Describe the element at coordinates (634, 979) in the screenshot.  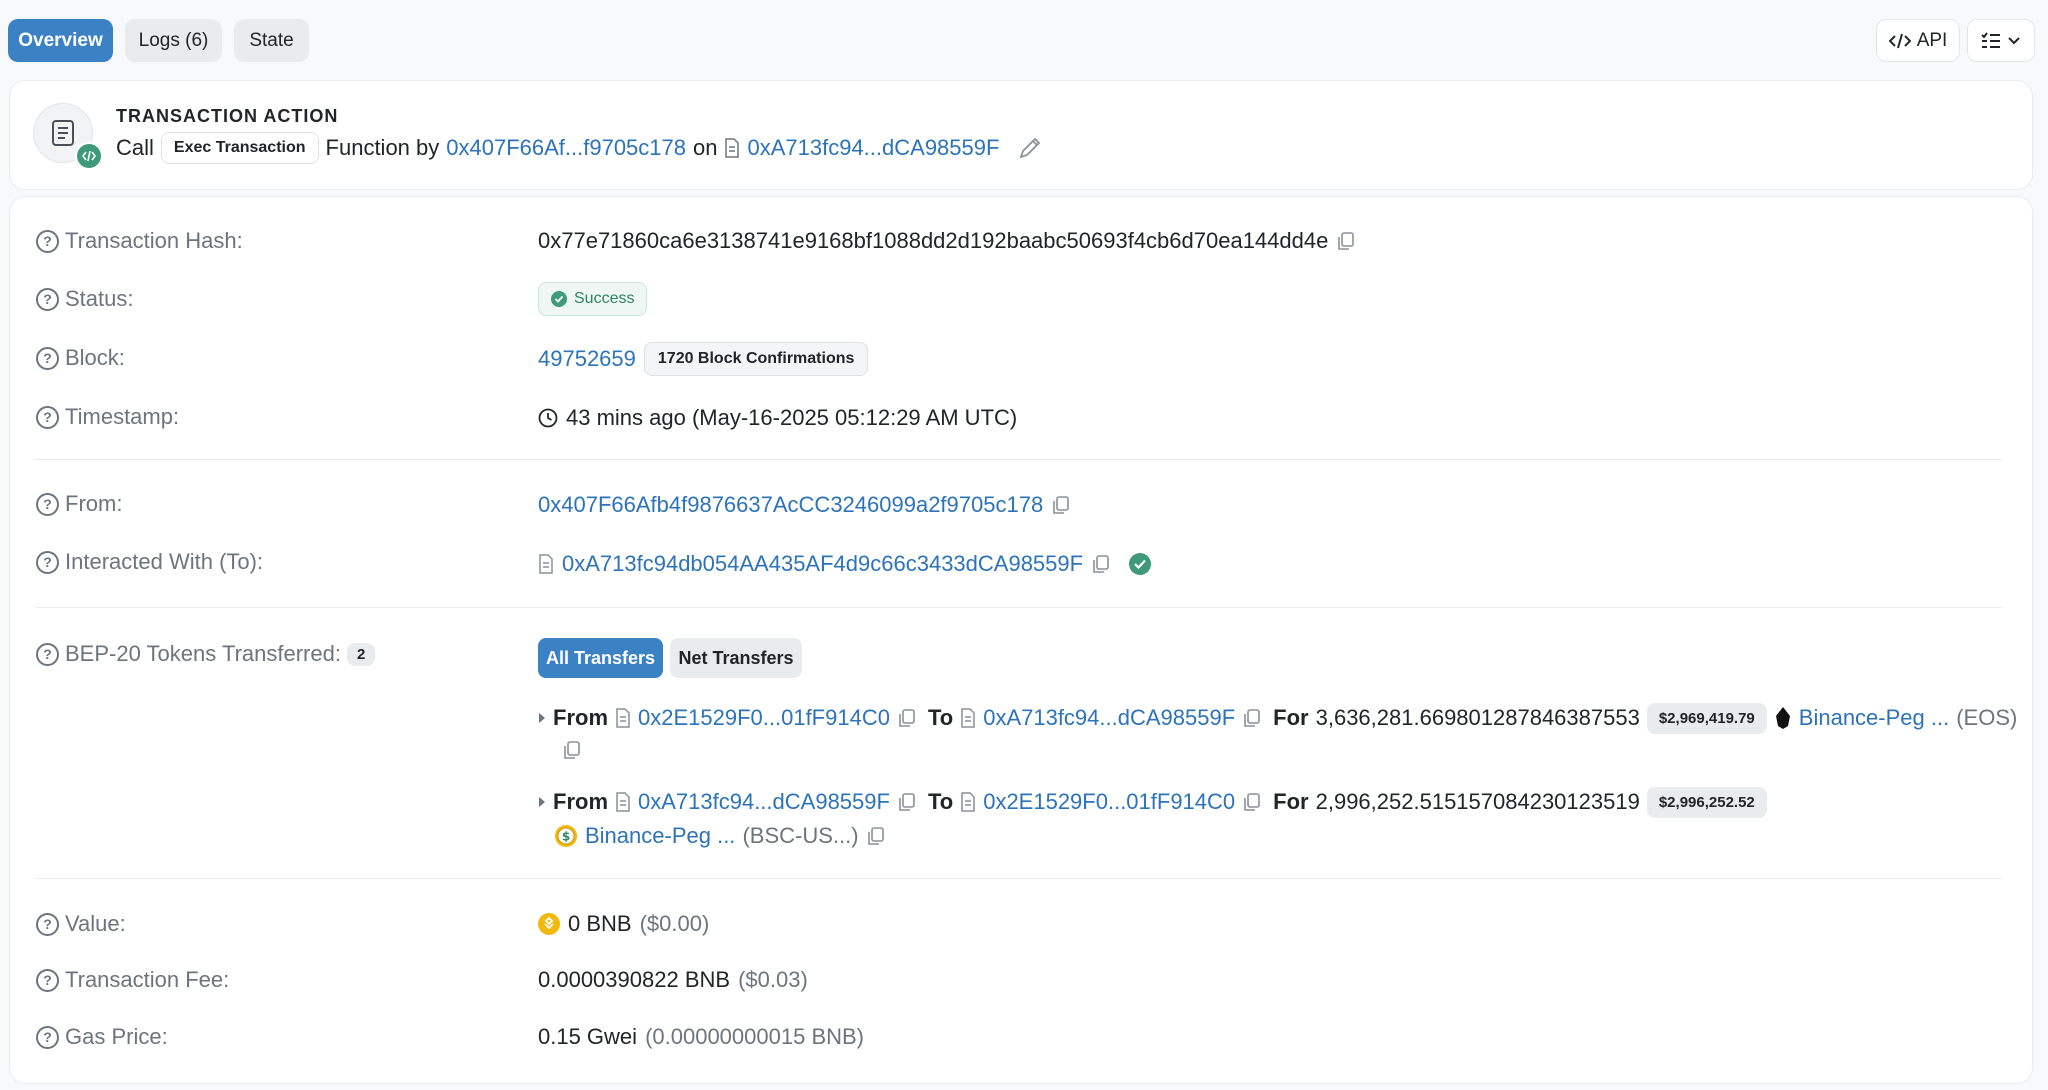
I see `fee-amount: 0.0000390822 BNB` at that location.